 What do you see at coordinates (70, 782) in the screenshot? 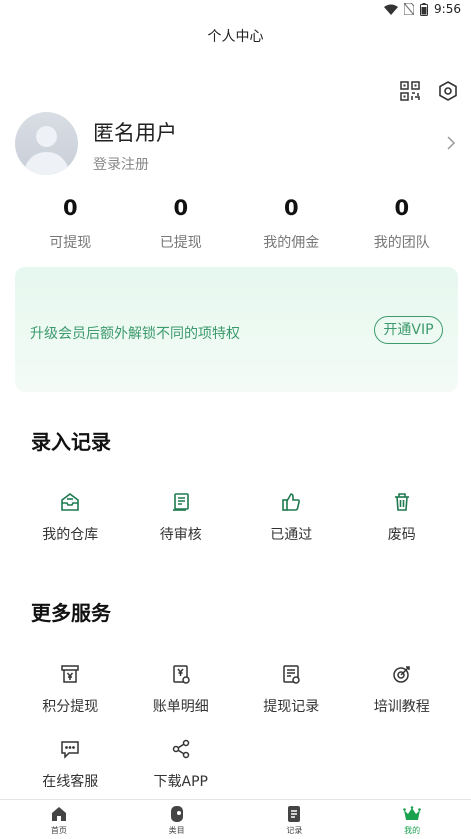
I see `grid-item-label: 在线客服` at bounding box center [70, 782].